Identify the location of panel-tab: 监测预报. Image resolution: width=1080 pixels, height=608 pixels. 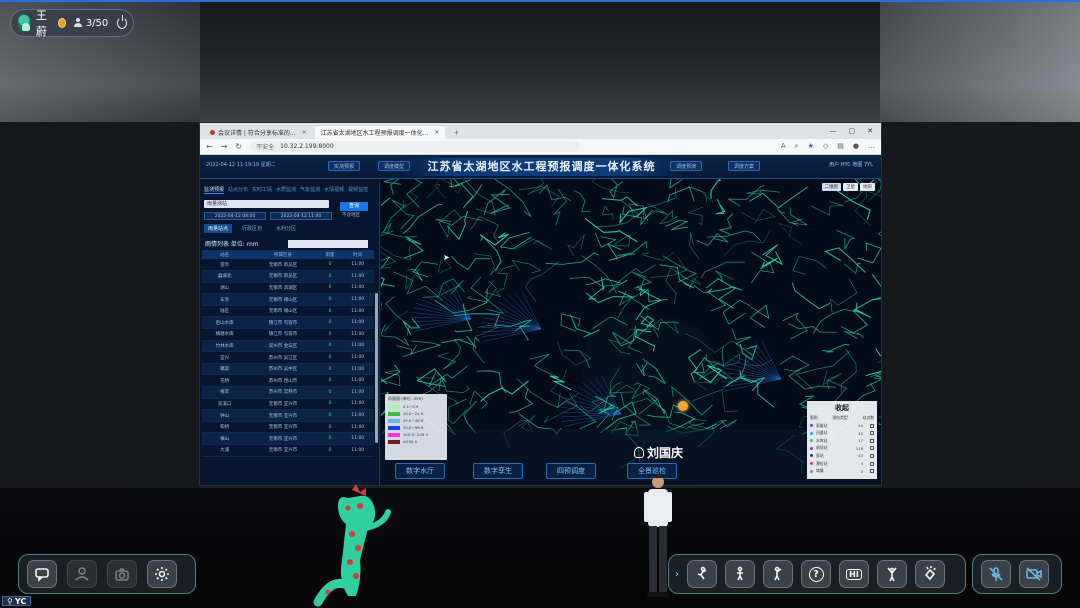
(214, 190).